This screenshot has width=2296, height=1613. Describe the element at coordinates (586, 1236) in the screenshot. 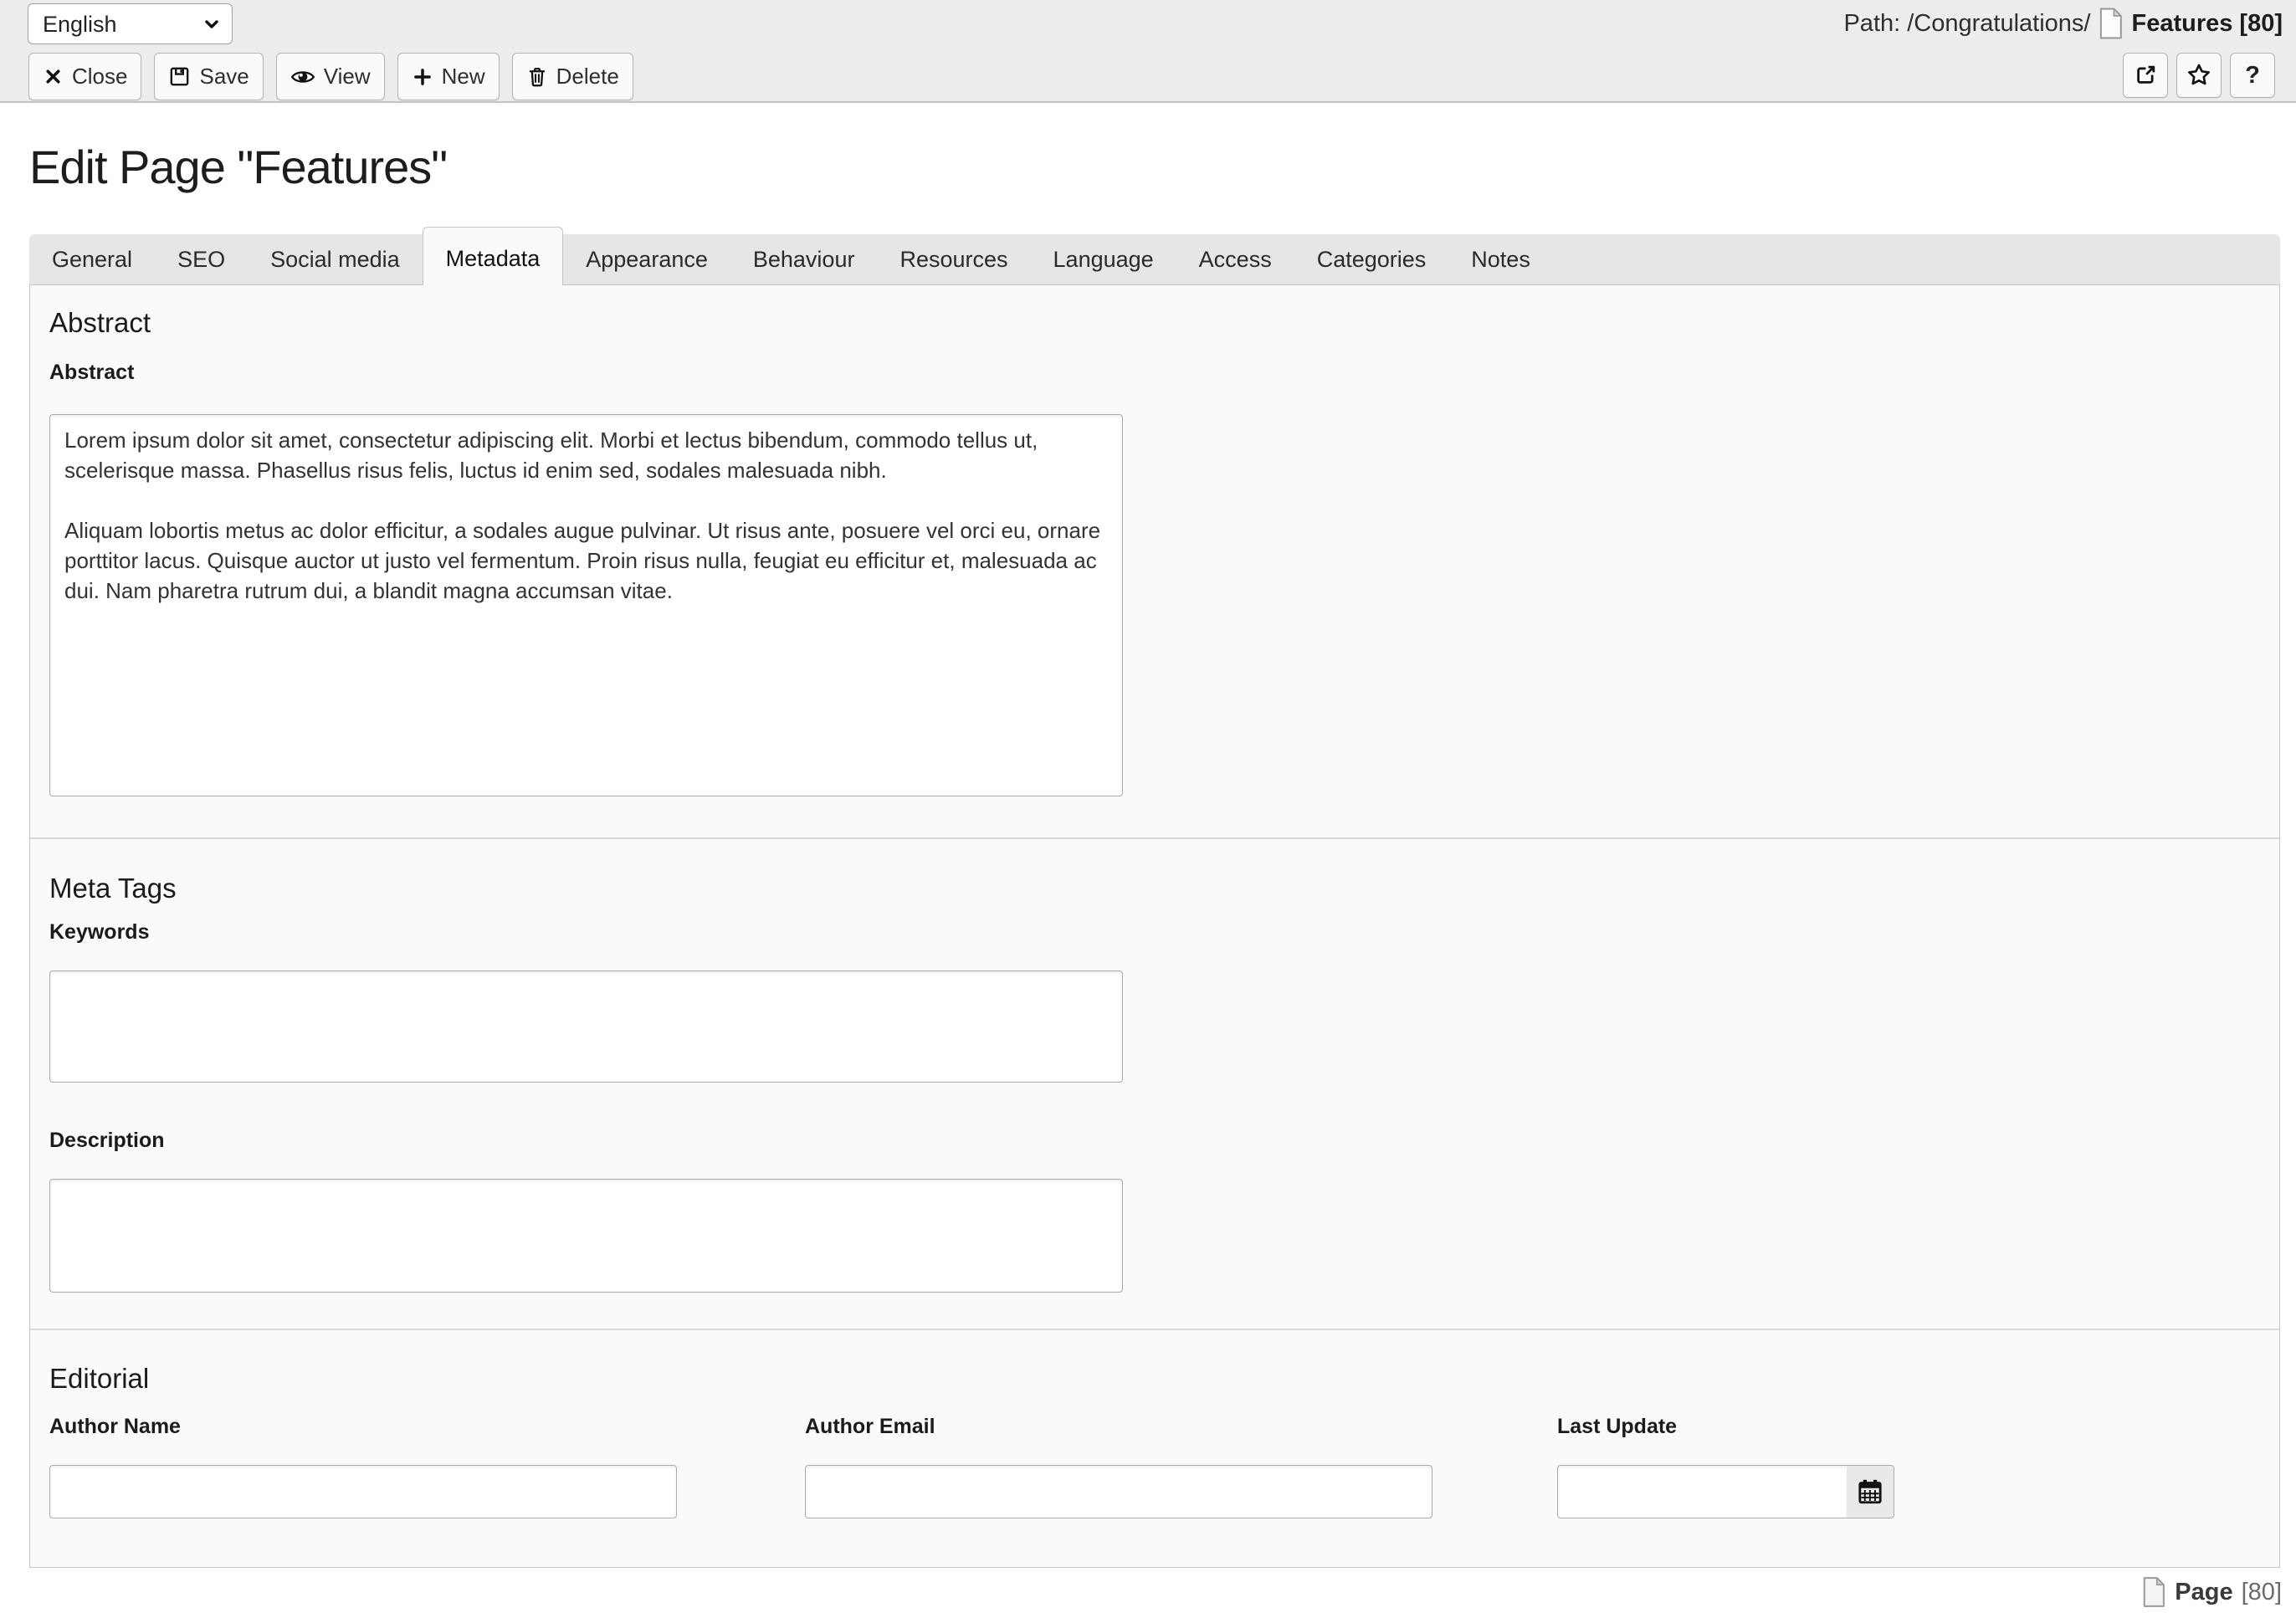

I see `description-textarea` at that location.